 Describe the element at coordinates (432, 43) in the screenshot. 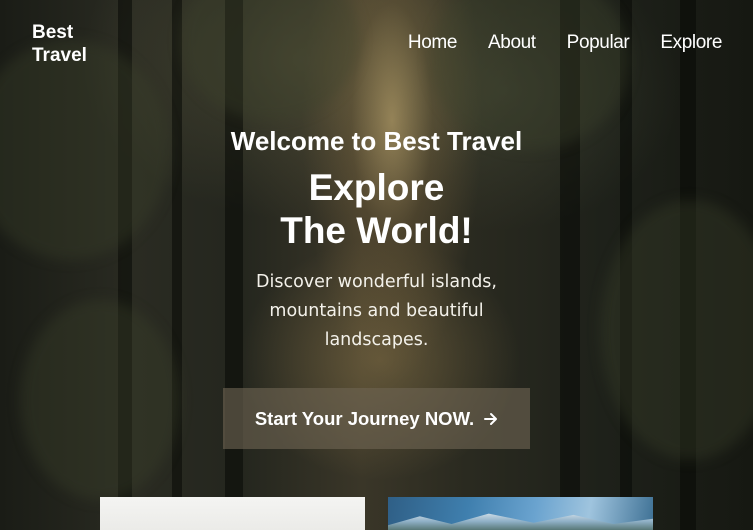

I see `nav-home: Home` at that location.